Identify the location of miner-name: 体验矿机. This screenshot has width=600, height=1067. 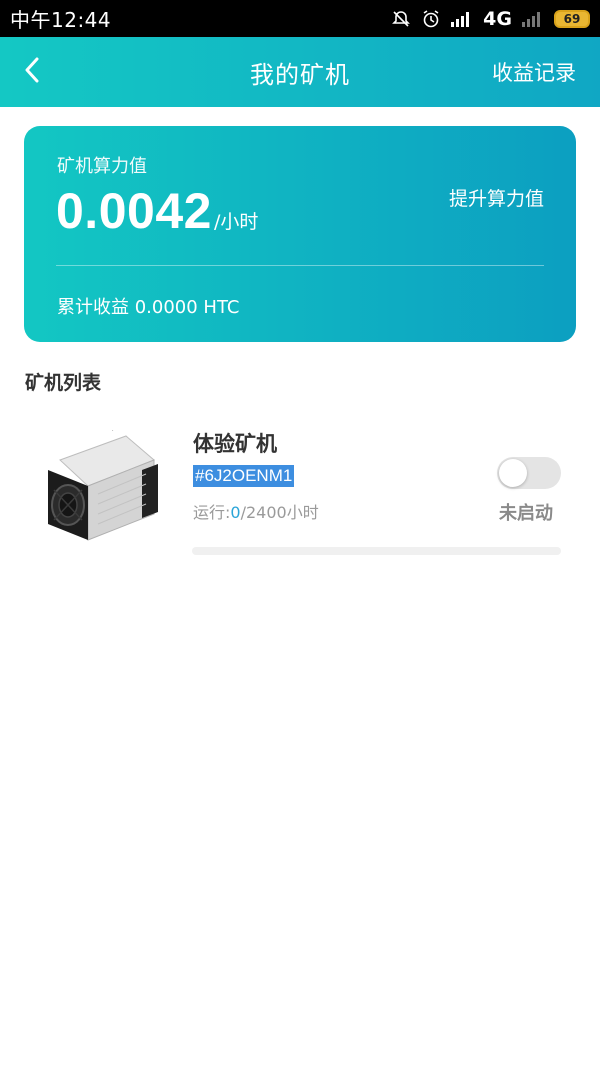
(235, 444).